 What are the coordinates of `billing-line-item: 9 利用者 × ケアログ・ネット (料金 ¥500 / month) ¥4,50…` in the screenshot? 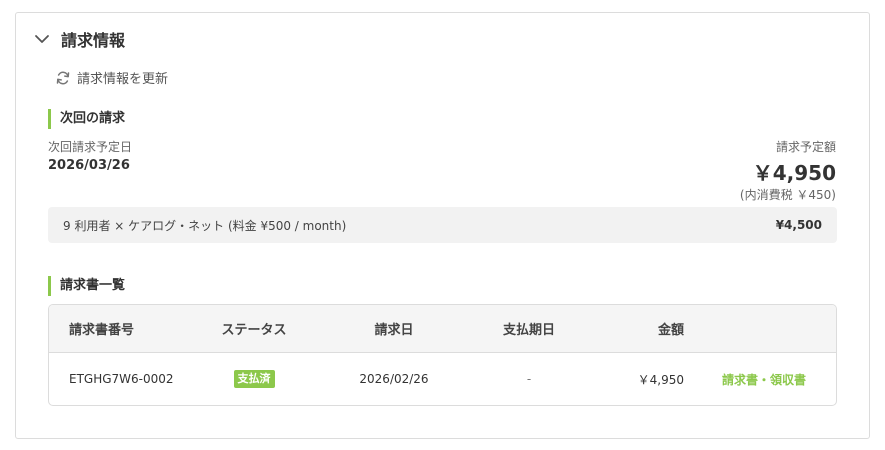 It's located at (442, 225).